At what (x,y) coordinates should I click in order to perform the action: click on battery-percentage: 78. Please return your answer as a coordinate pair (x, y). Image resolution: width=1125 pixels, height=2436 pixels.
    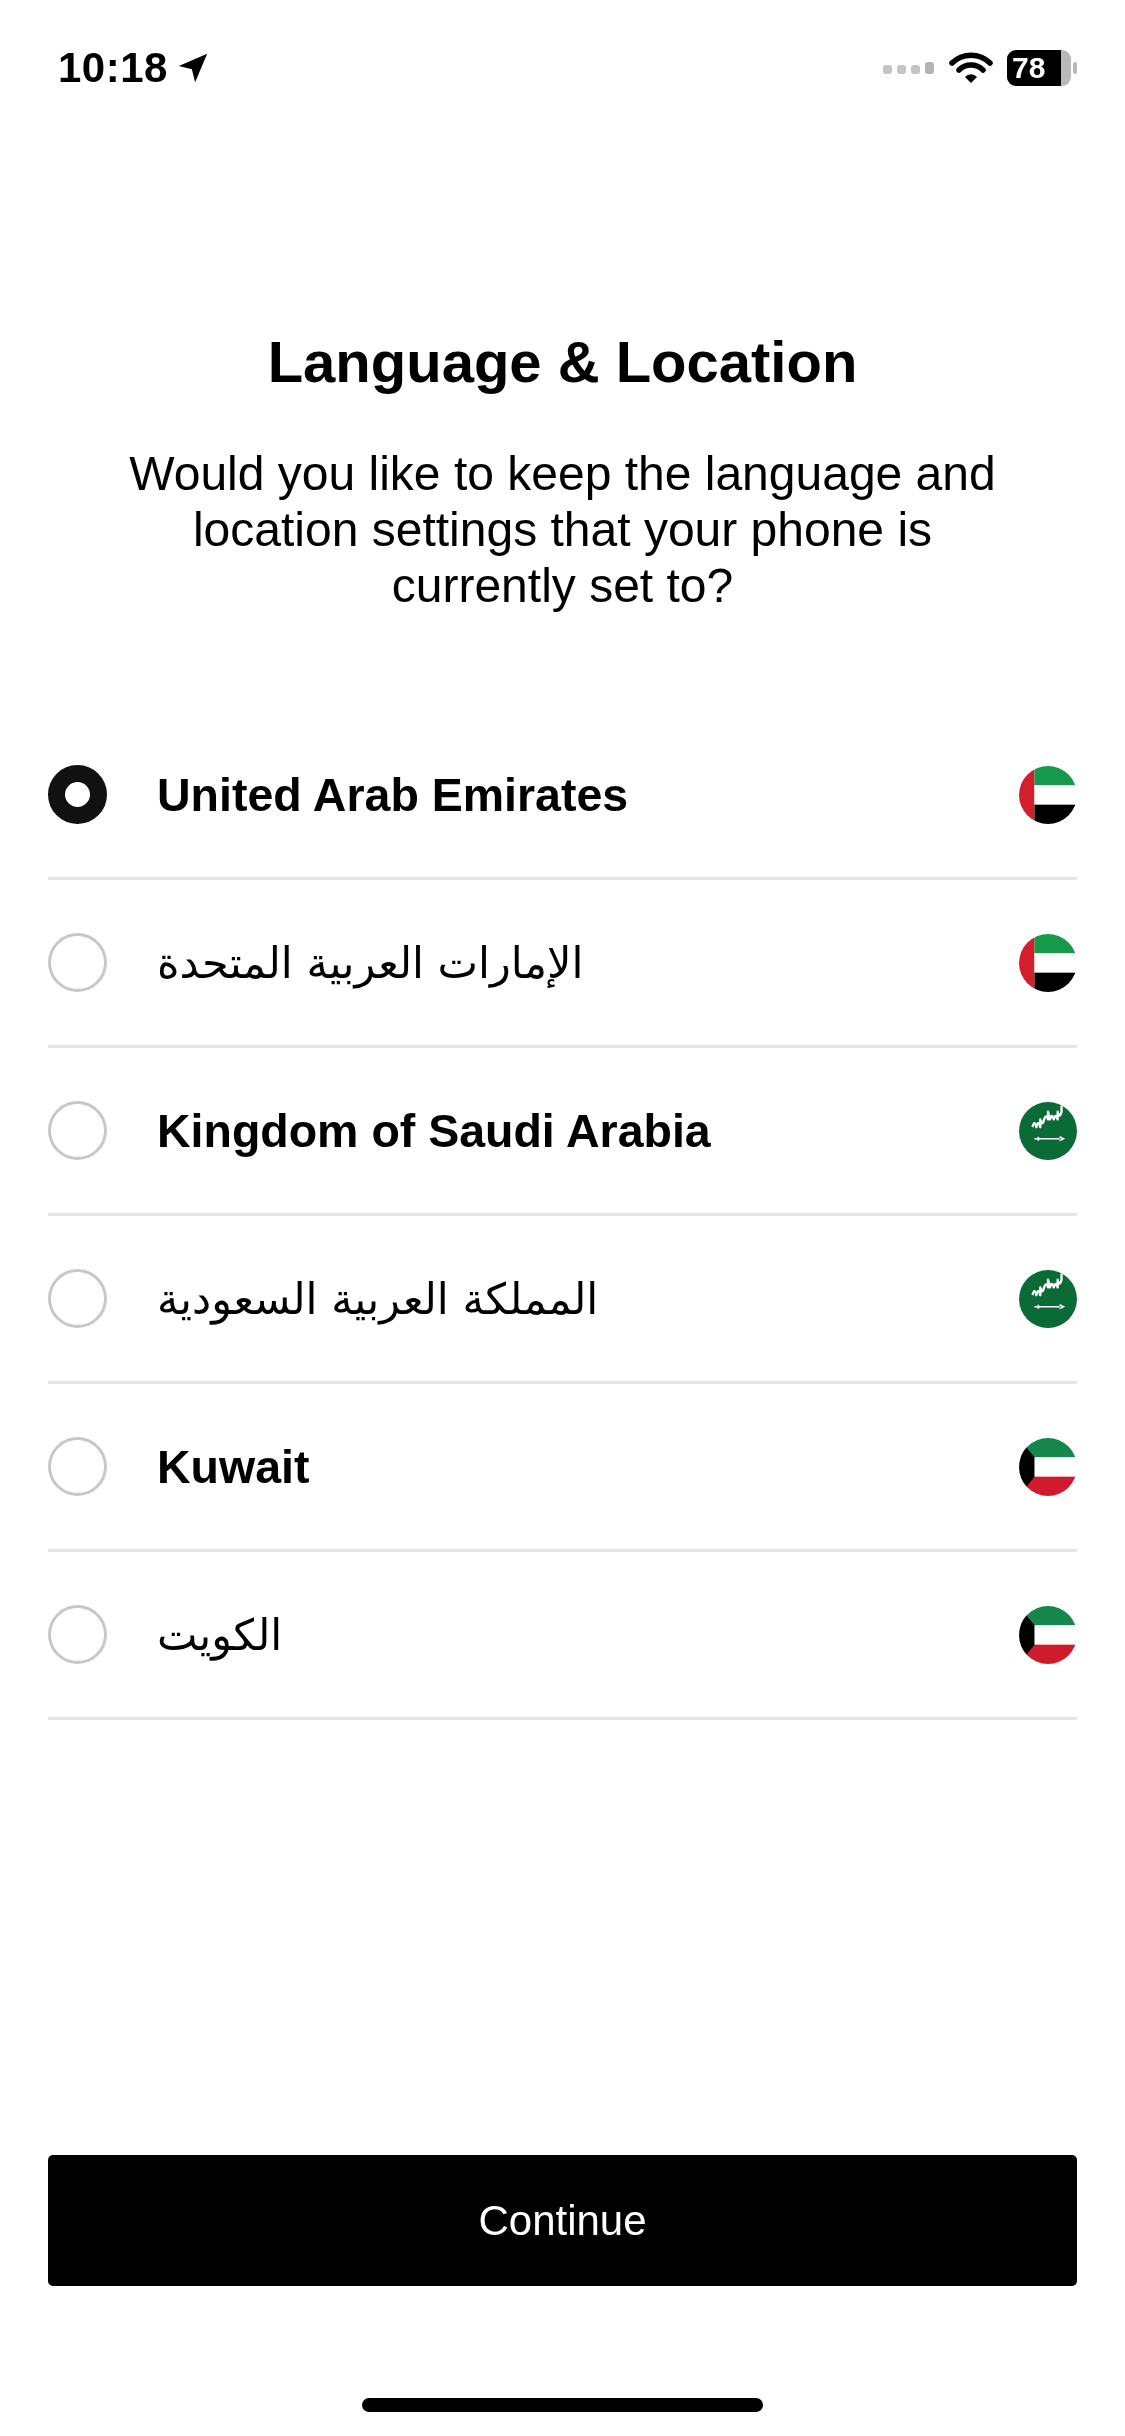
    Looking at the image, I should click on (1029, 68).